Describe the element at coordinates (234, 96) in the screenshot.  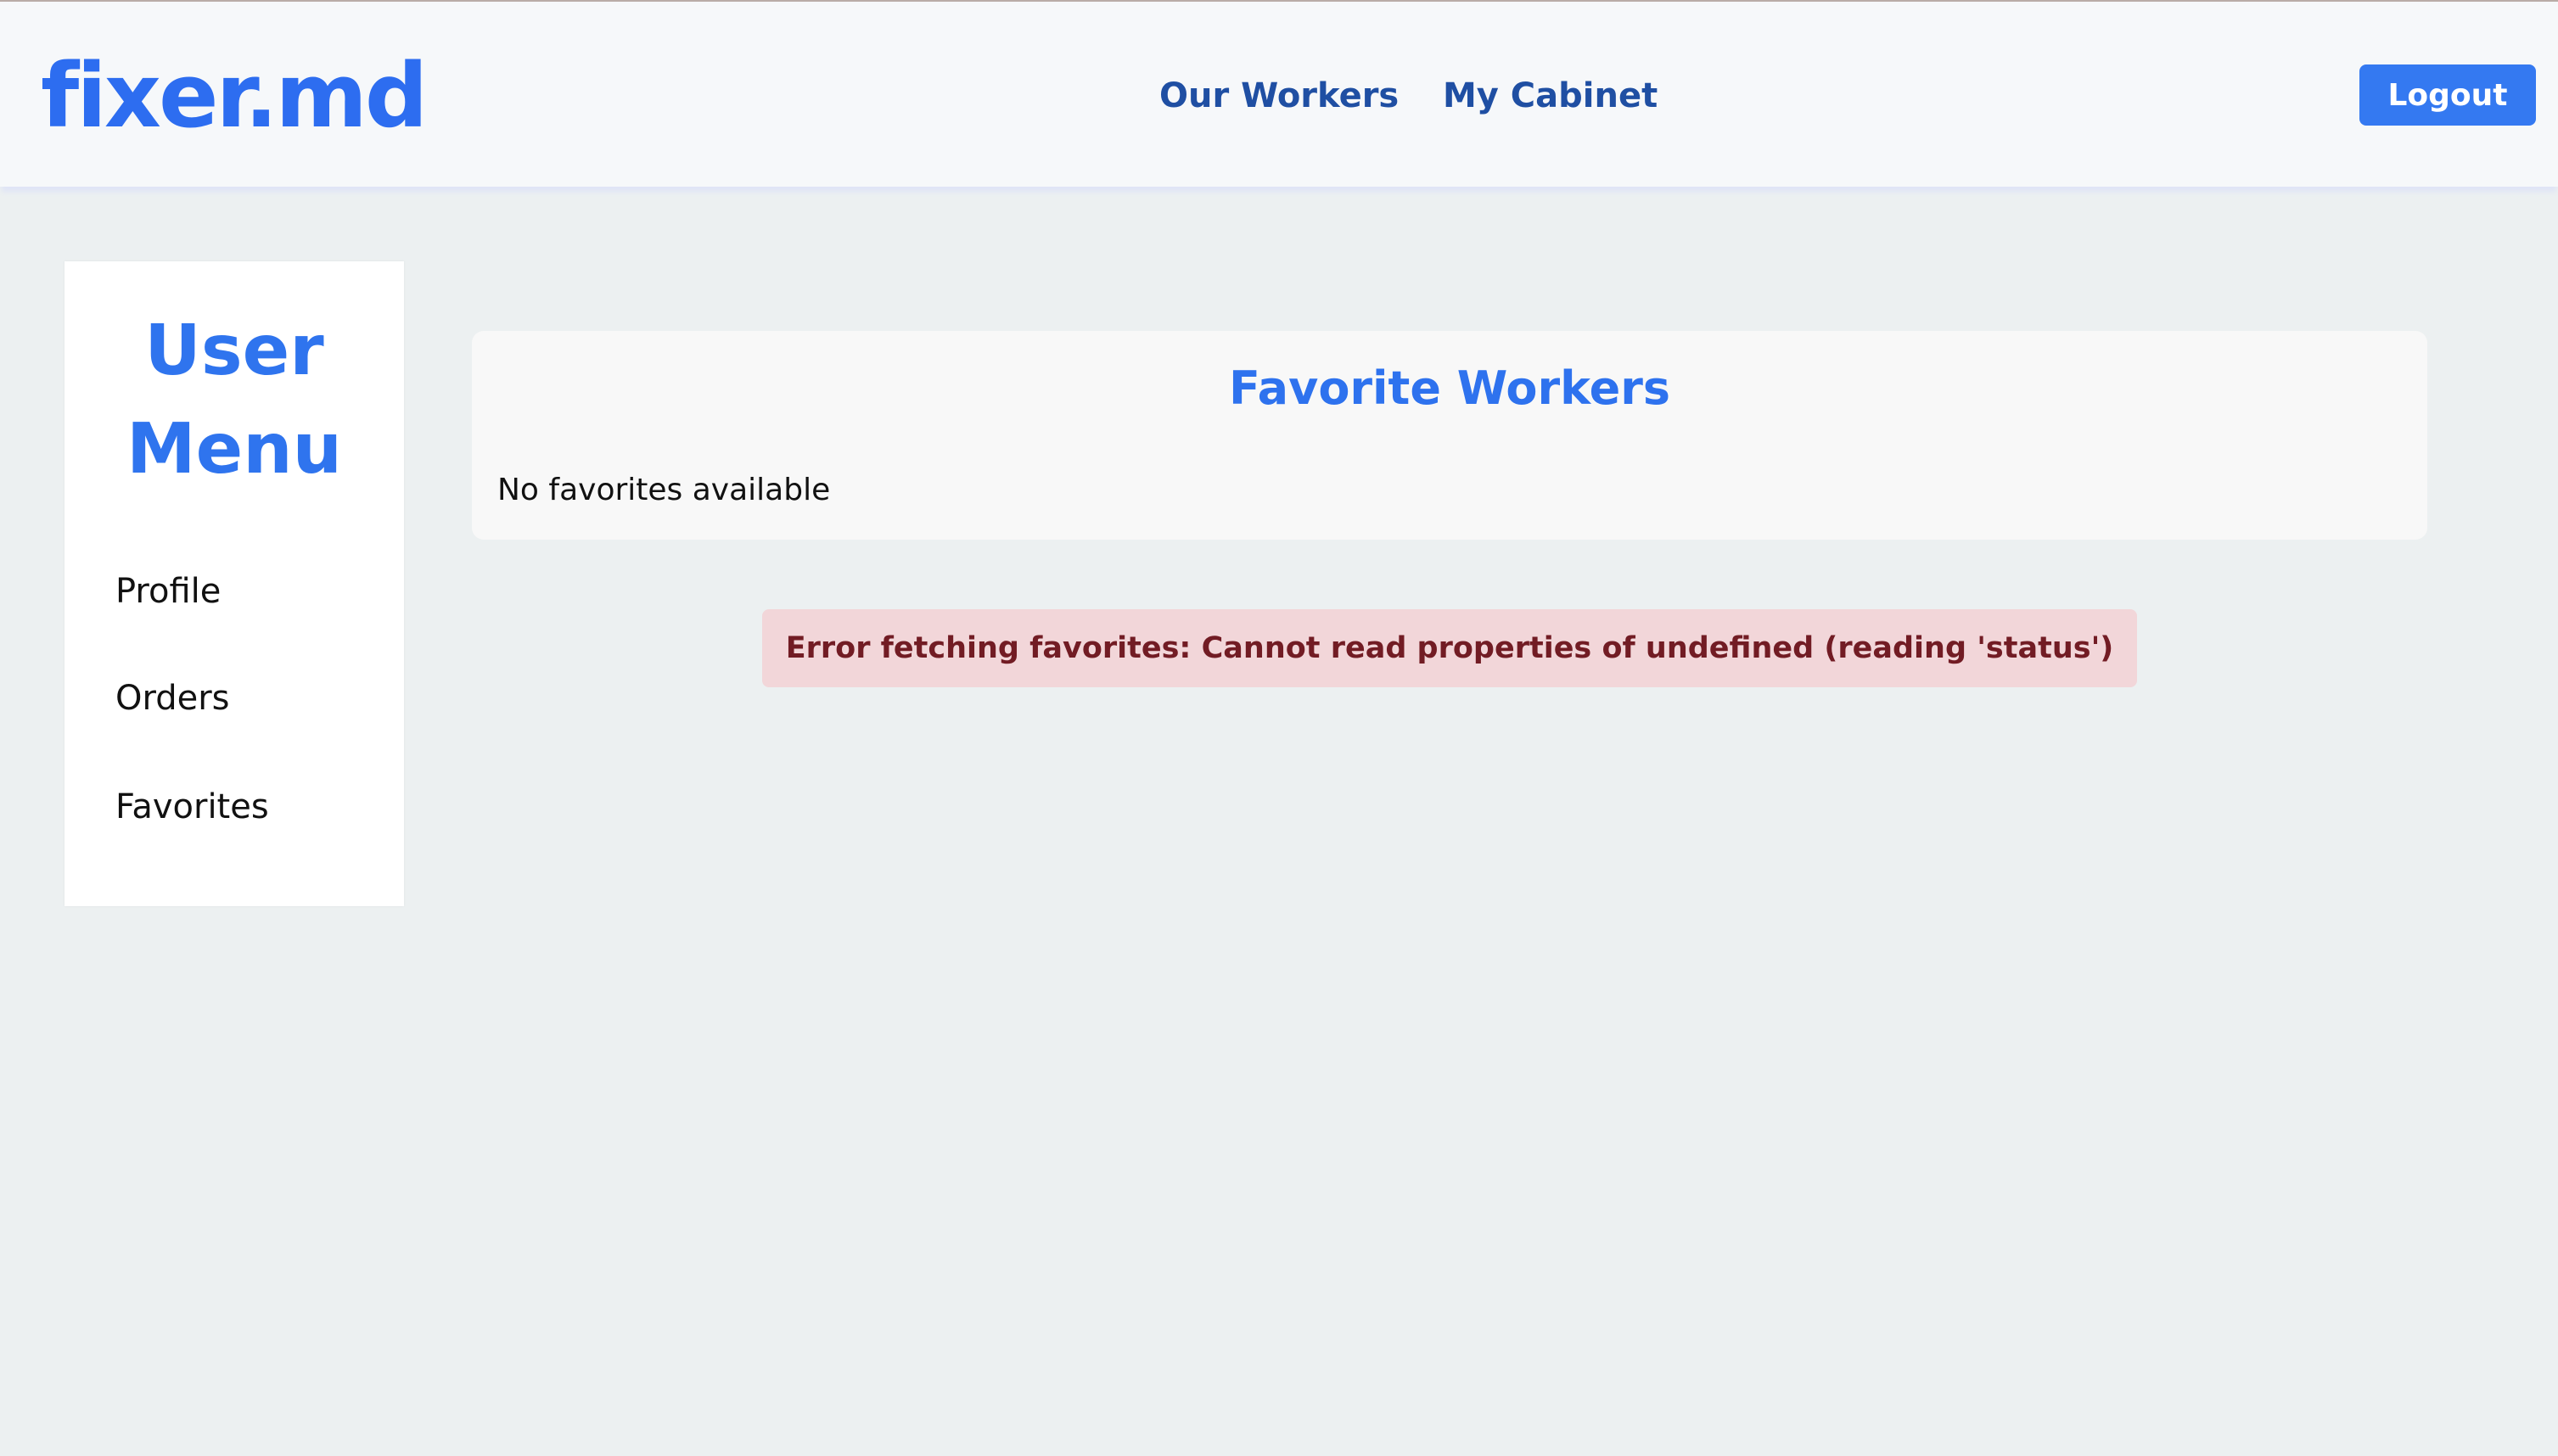
I see `site-logo: fixer.md` at that location.